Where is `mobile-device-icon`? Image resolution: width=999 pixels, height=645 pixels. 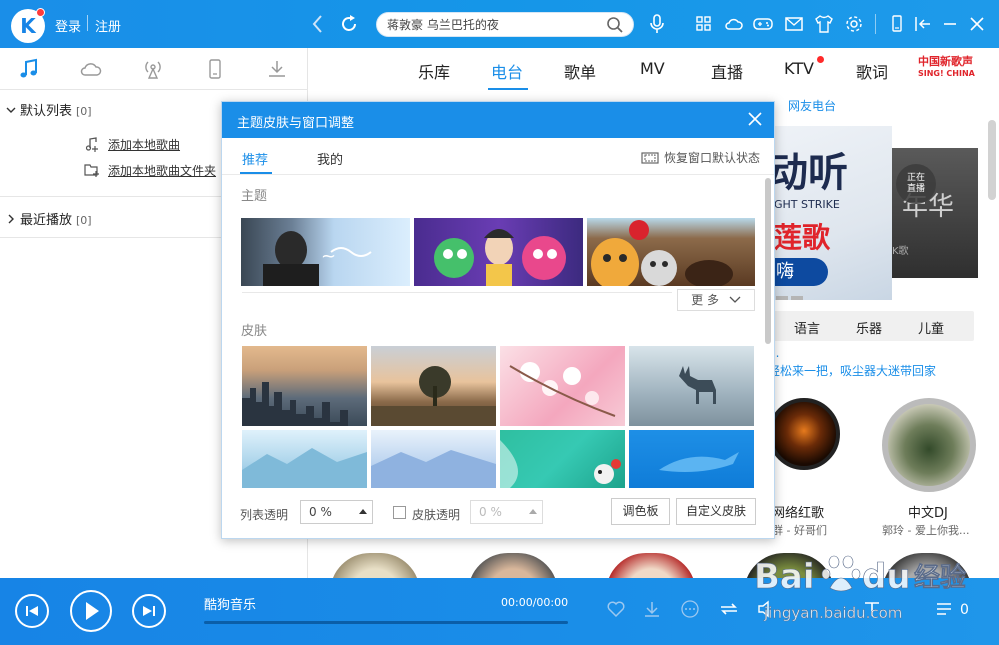
mobile-device-icon is located at coordinates (215, 69).